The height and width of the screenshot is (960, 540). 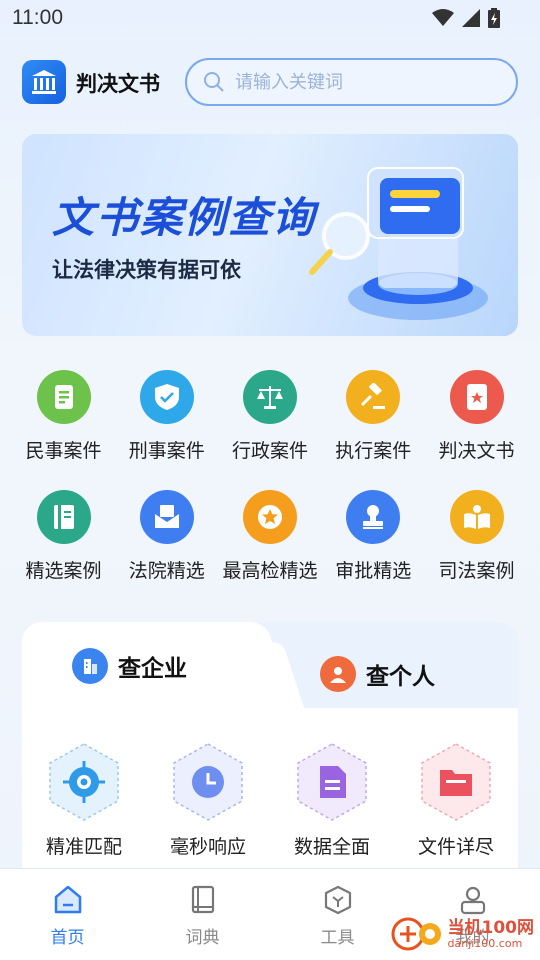 What do you see at coordinates (84, 782) in the screenshot?
I see `target-icon` at bounding box center [84, 782].